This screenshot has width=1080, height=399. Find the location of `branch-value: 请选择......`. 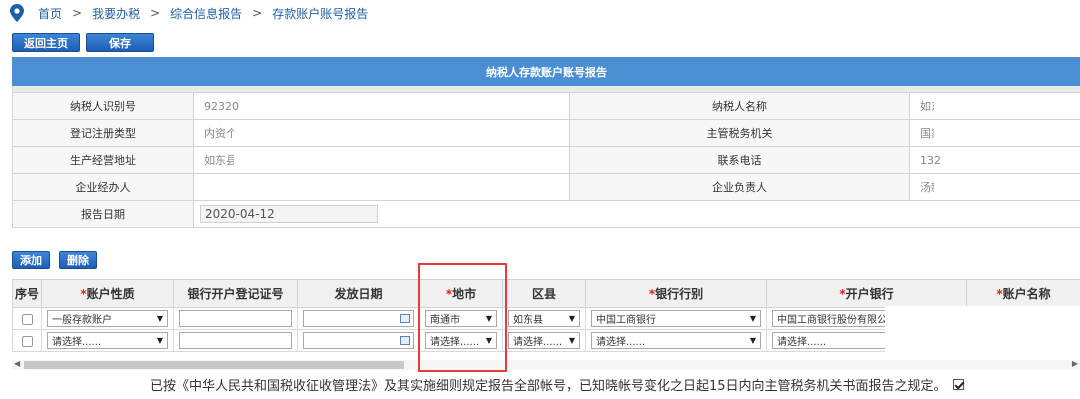

branch-value: 请选择...... is located at coordinates (802, 342).